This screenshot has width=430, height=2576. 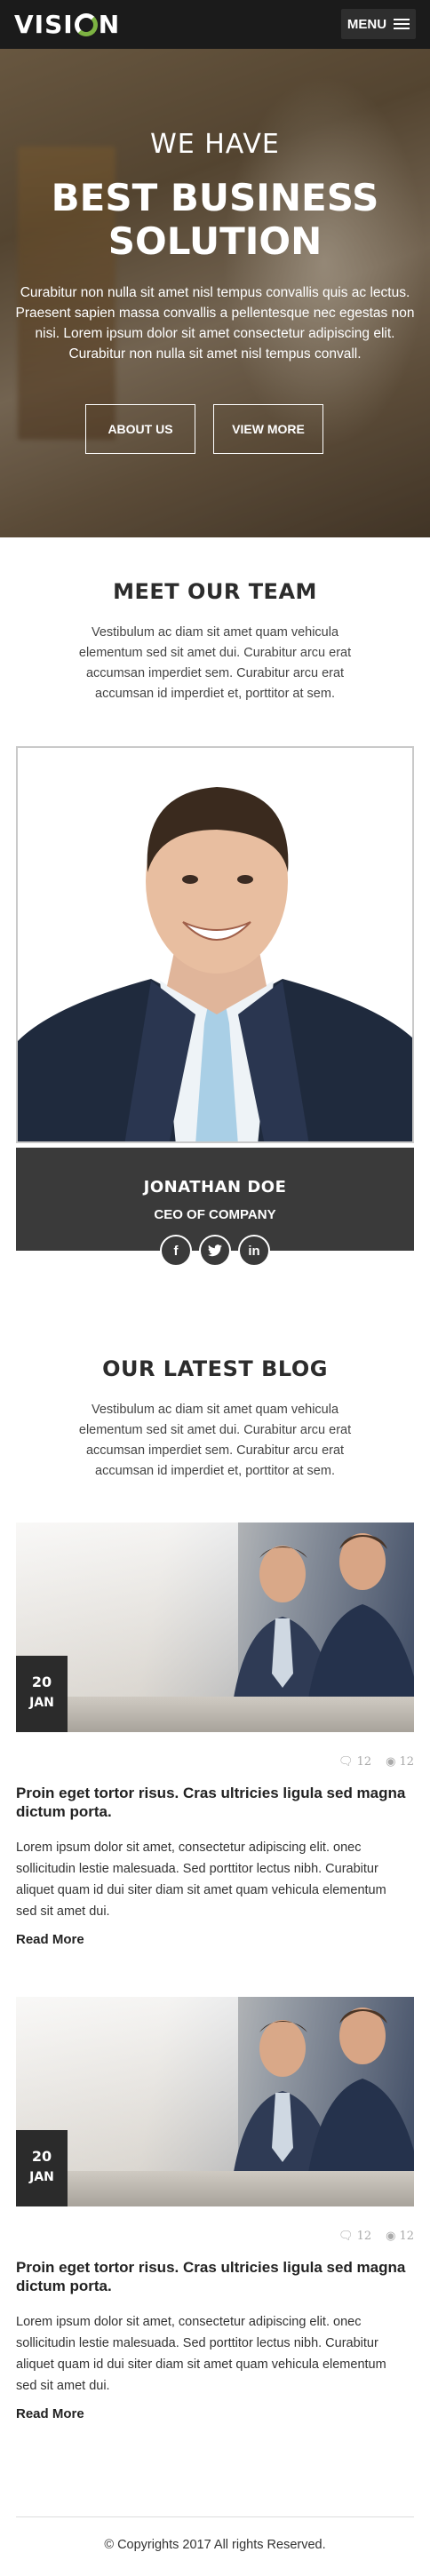 What do you see at coordinates (215, 241) in the screenshot?
I see `hero-title-line2: SOLUTION` at bounding box center [215, 241].